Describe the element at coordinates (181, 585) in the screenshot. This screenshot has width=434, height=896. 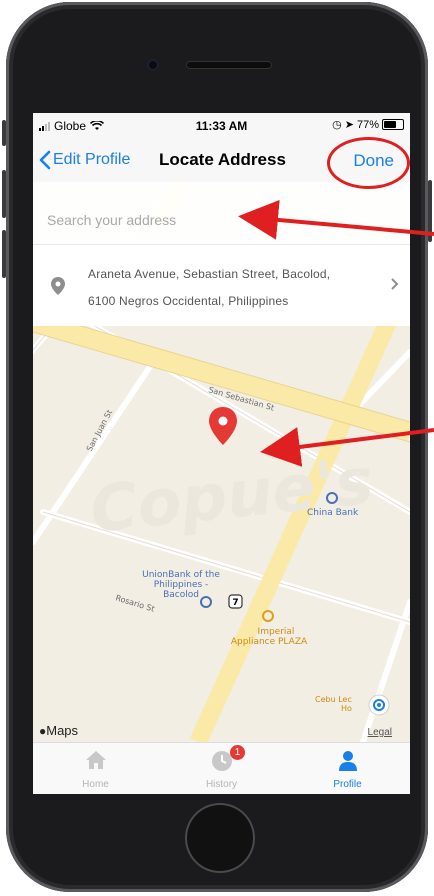
I see `map-place-label: Philippines -` at that location.